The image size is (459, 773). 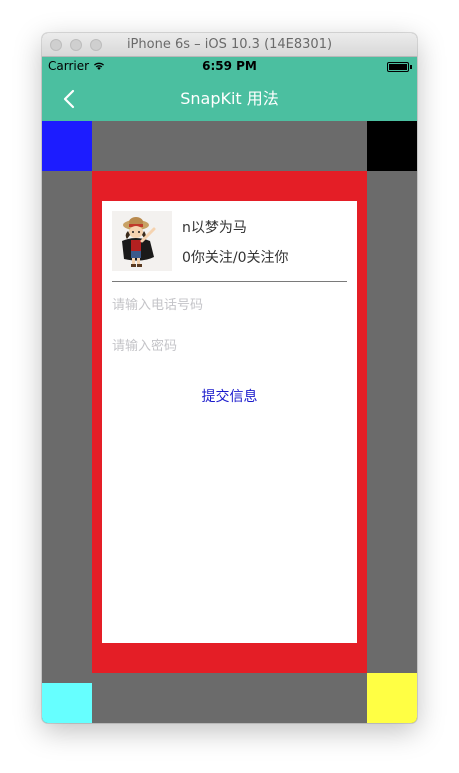 What do you see at coordinates (235, 258) in the screenshot?
I see `follow-stats: 0你关注/0关注你` at bounding box center [235, 258].